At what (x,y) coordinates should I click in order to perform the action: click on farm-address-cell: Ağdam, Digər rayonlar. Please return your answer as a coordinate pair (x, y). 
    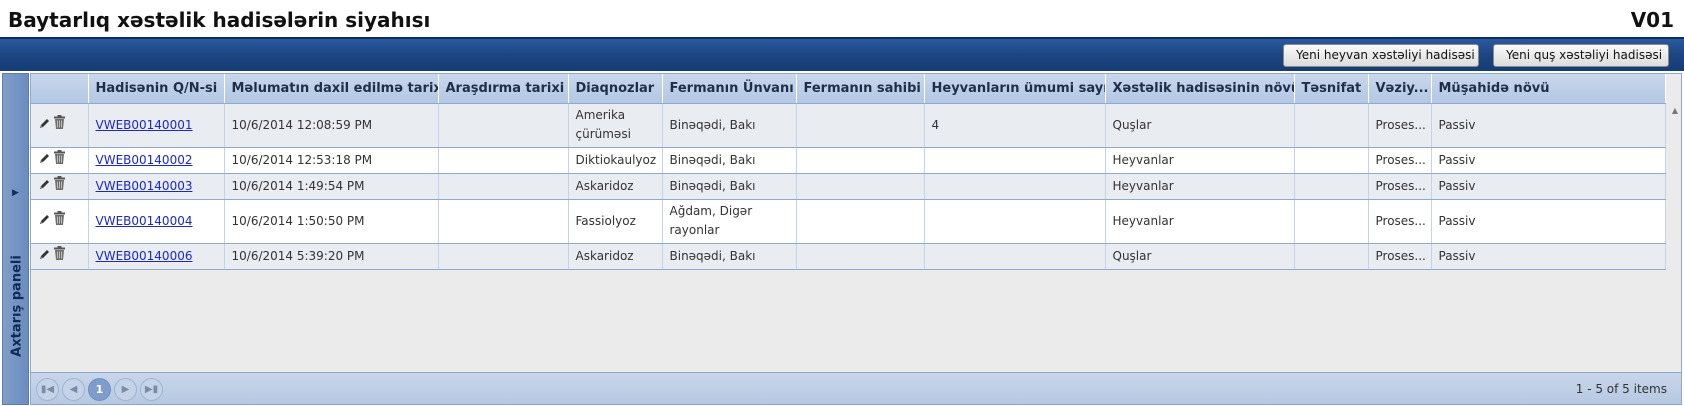
    Looking at the image, I should click on (729, 221).